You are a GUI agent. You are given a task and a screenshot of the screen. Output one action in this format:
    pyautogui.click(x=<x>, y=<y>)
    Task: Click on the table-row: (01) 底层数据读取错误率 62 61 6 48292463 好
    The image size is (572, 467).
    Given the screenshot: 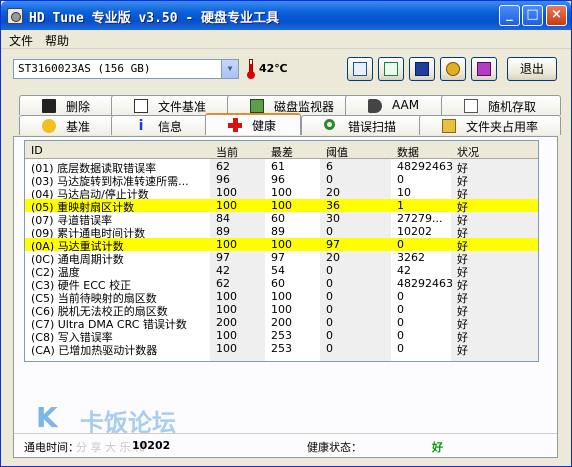 What is the action you would take?
    pyautogui.click(x=281, y=167)
    